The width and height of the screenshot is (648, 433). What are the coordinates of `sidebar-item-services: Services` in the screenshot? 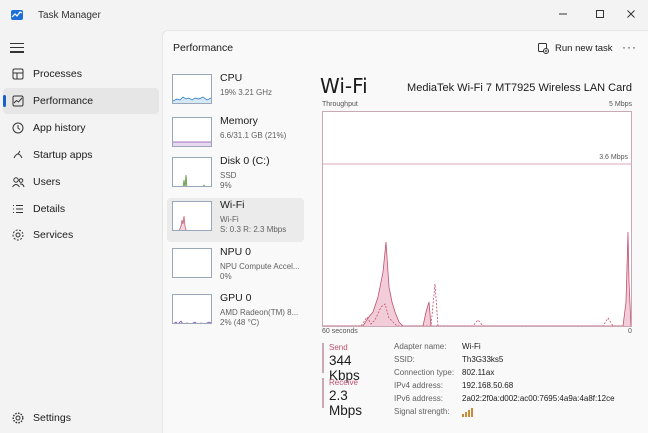 It's located at (81, 235).